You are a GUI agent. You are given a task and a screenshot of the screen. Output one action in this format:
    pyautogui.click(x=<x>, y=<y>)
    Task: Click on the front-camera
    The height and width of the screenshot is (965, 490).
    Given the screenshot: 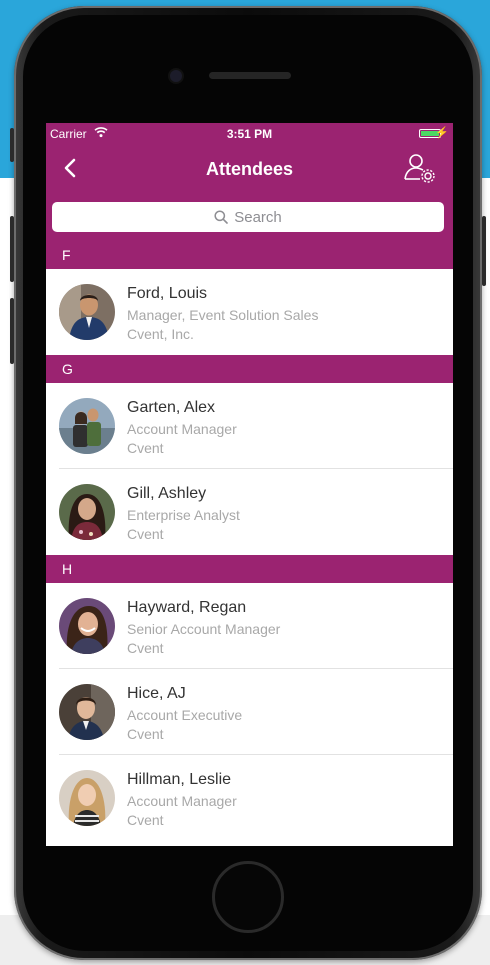 What is the action you would take?
    pyautogui.click(x=176, y=76)
    